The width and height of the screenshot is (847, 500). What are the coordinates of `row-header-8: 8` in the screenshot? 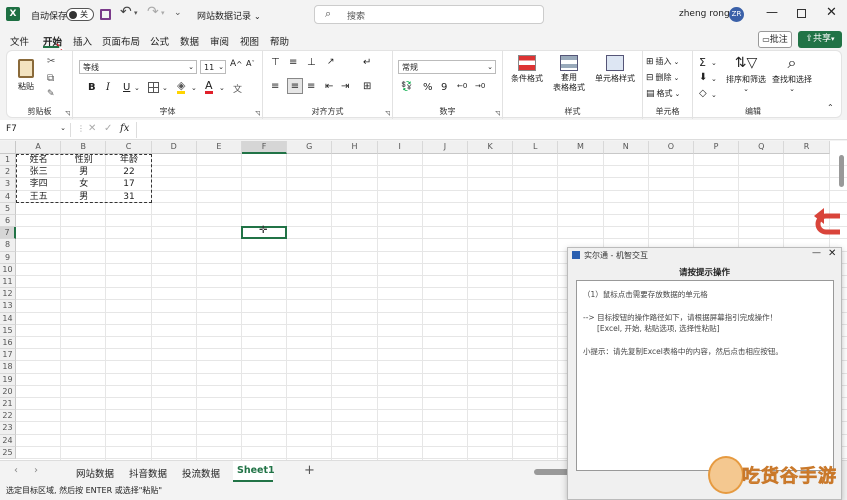 It's located at (8, 245).